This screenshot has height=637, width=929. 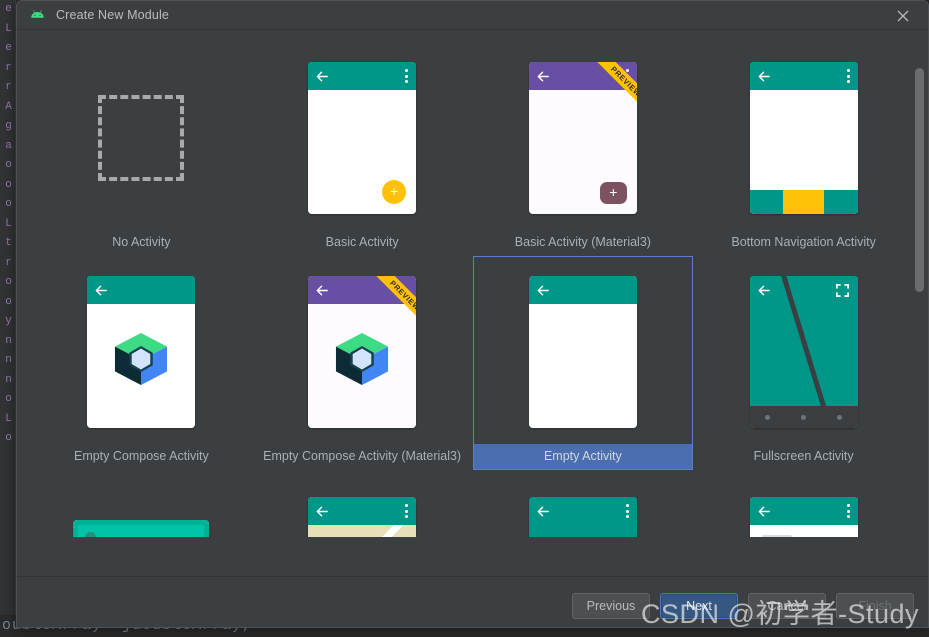 I want to click on thumbnail-google-maps-activity, so click(x=362, y=505).